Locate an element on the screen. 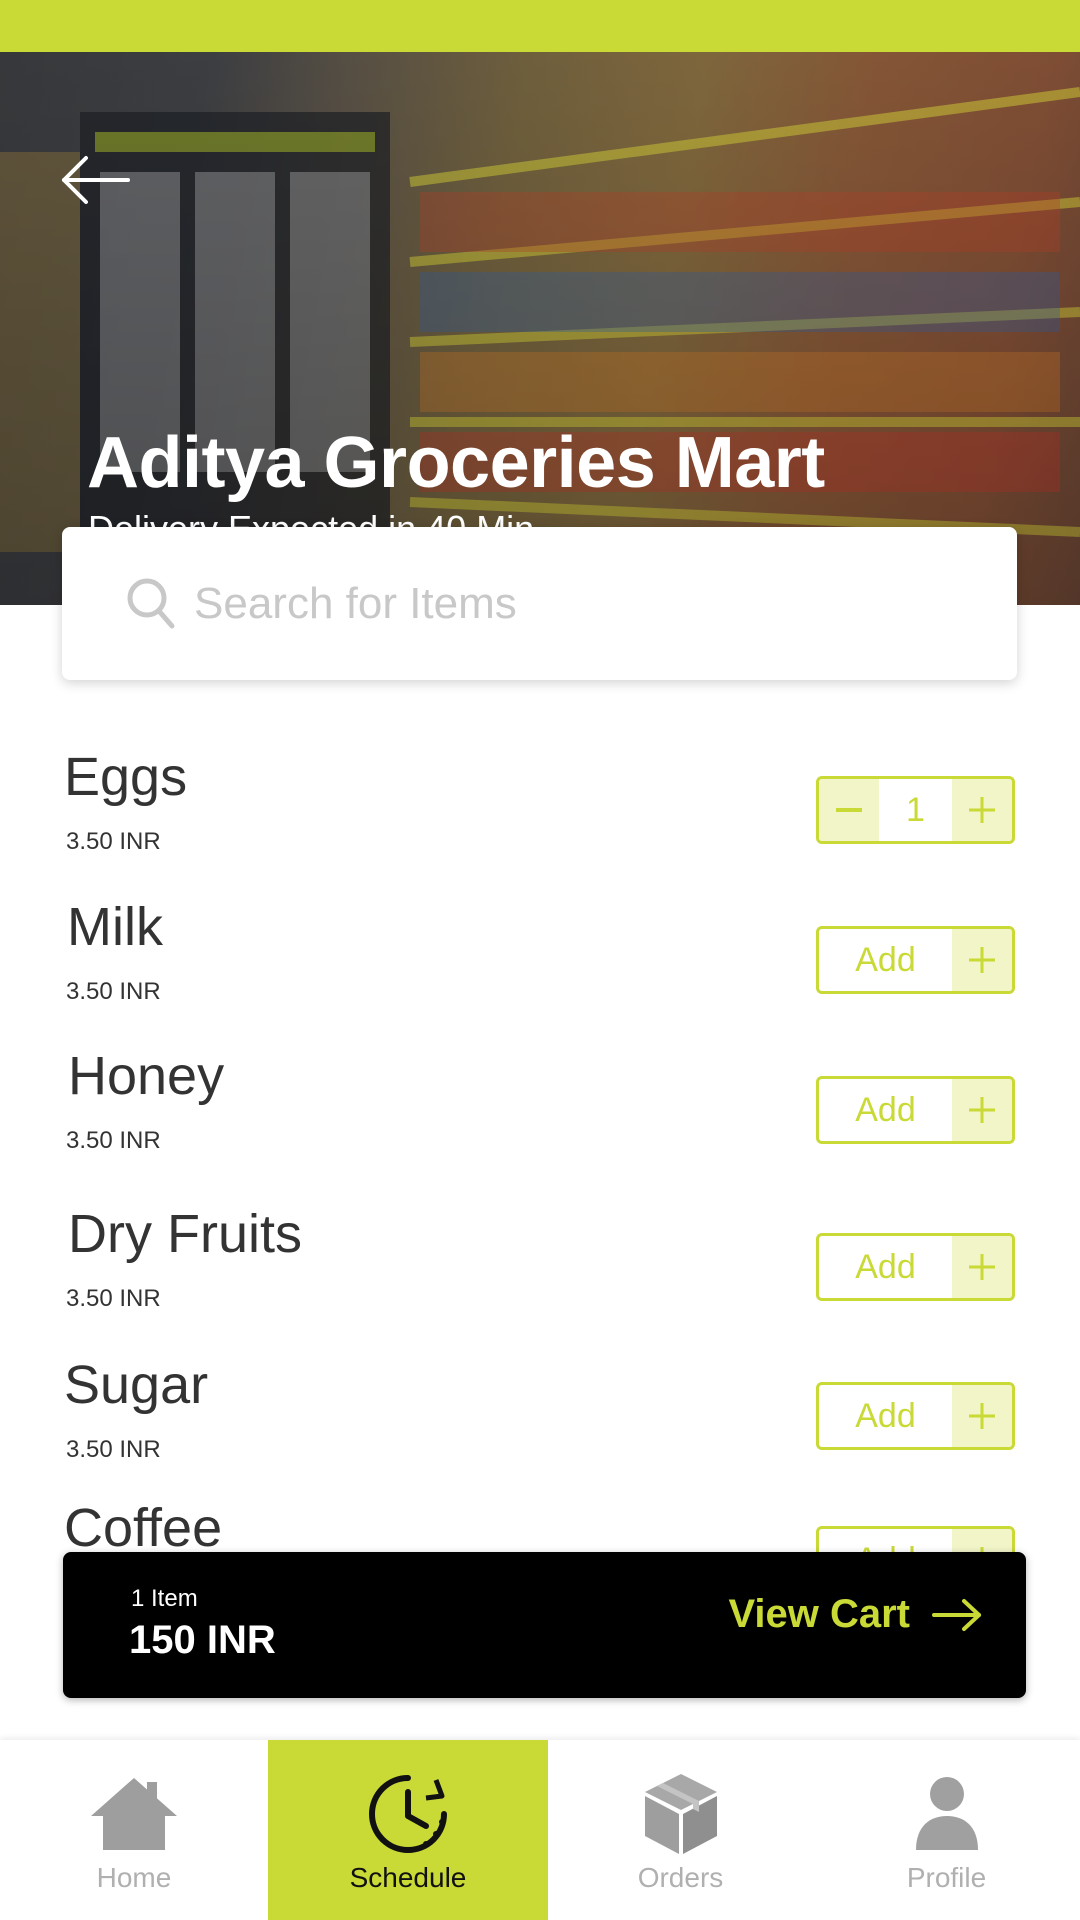 The height and width of the screenshot is (1920, 1080). person-icon is located at coordinates (946, 1813).